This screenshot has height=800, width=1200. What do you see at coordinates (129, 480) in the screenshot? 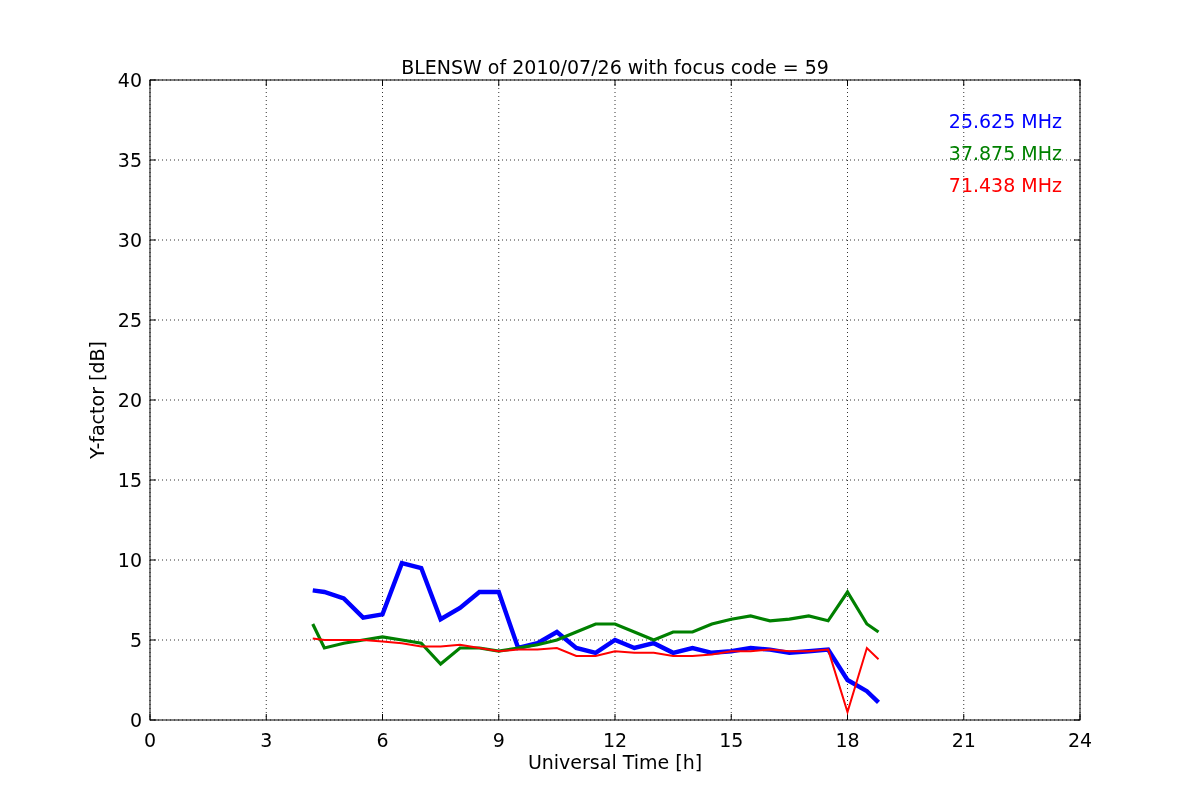
I see `y-tick-label: 15` at bounding box center [129, 480].